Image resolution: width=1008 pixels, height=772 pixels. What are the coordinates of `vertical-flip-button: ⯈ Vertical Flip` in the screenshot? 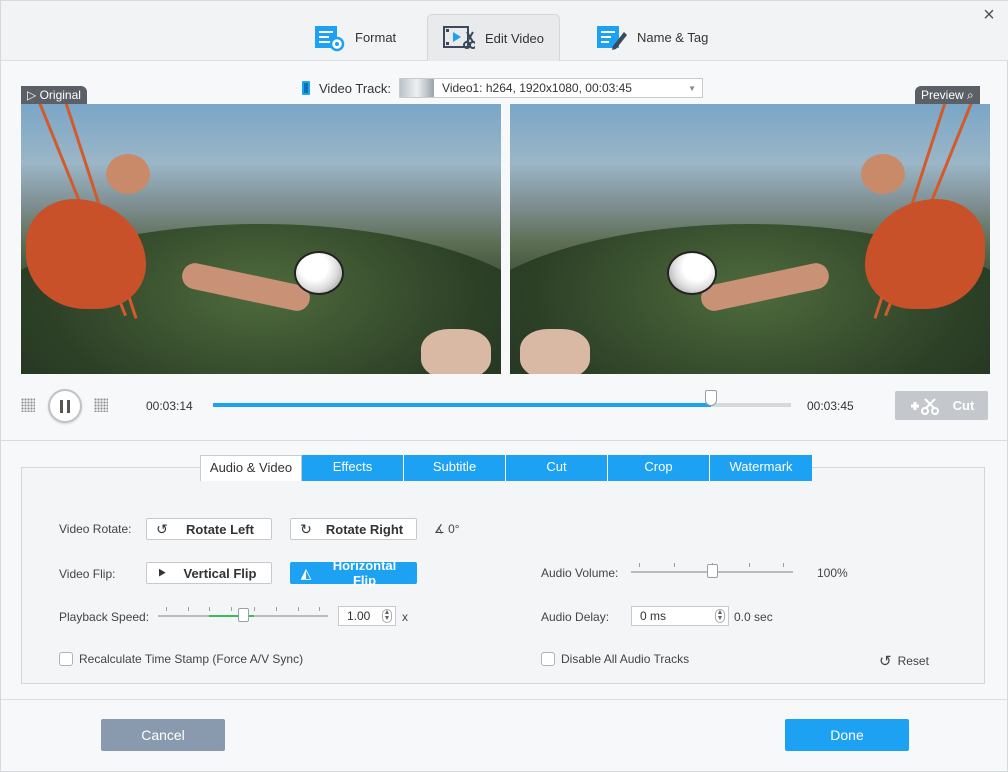 It's located at (209, 573).